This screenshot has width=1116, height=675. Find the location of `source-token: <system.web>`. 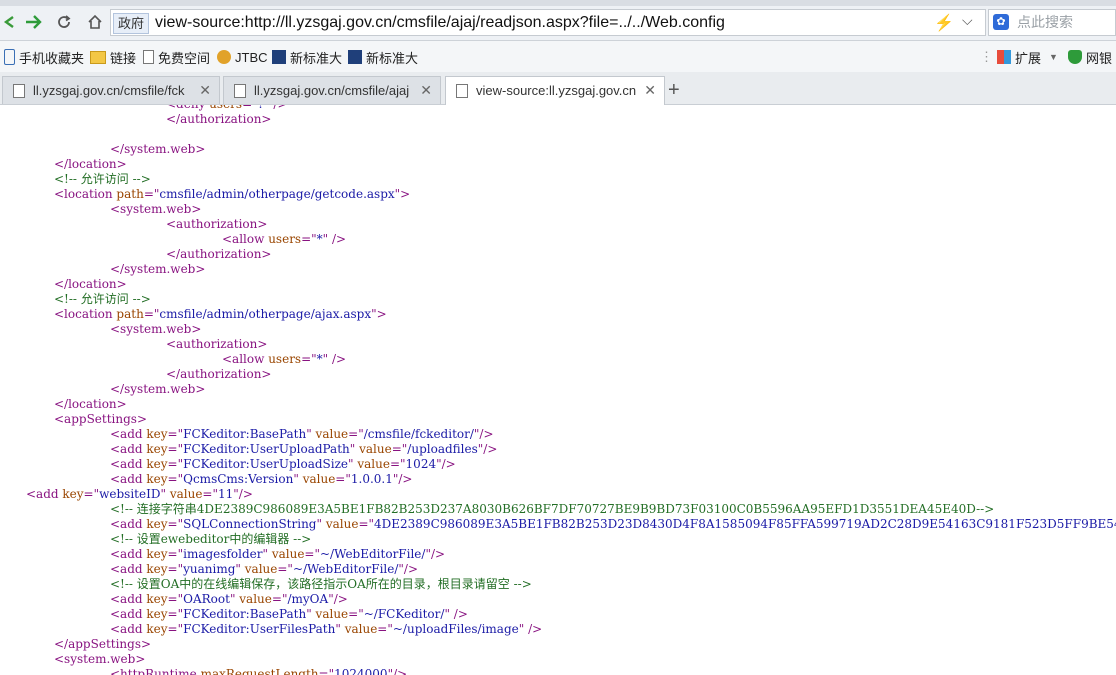

source-token: <system.web> is located at coordinates (156, 329).